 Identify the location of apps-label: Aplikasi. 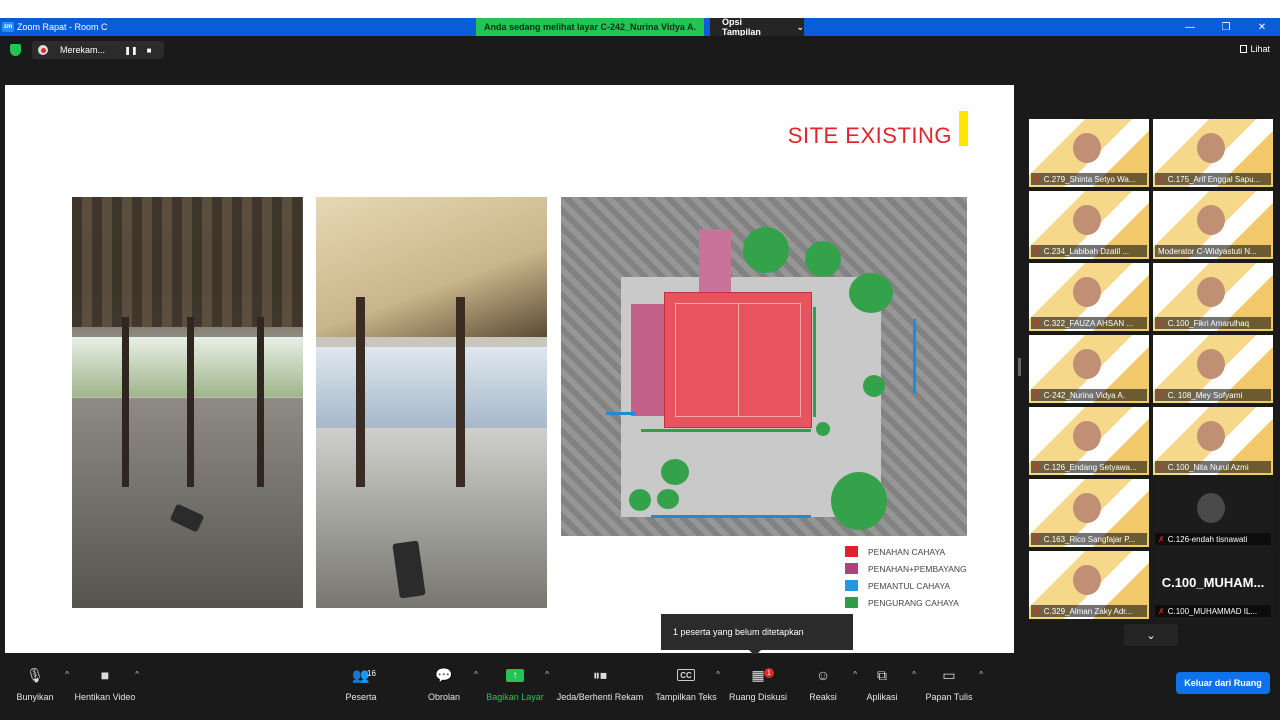
(882, 697).